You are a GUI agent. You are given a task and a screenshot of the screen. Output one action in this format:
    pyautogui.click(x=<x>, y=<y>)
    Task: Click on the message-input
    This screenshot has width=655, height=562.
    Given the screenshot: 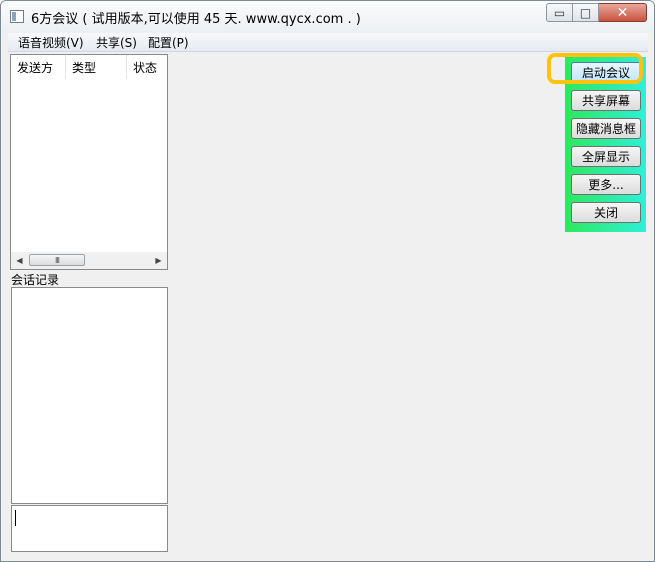 What is the action you would take?
    pyautogui.click(x=89, y=528)
    